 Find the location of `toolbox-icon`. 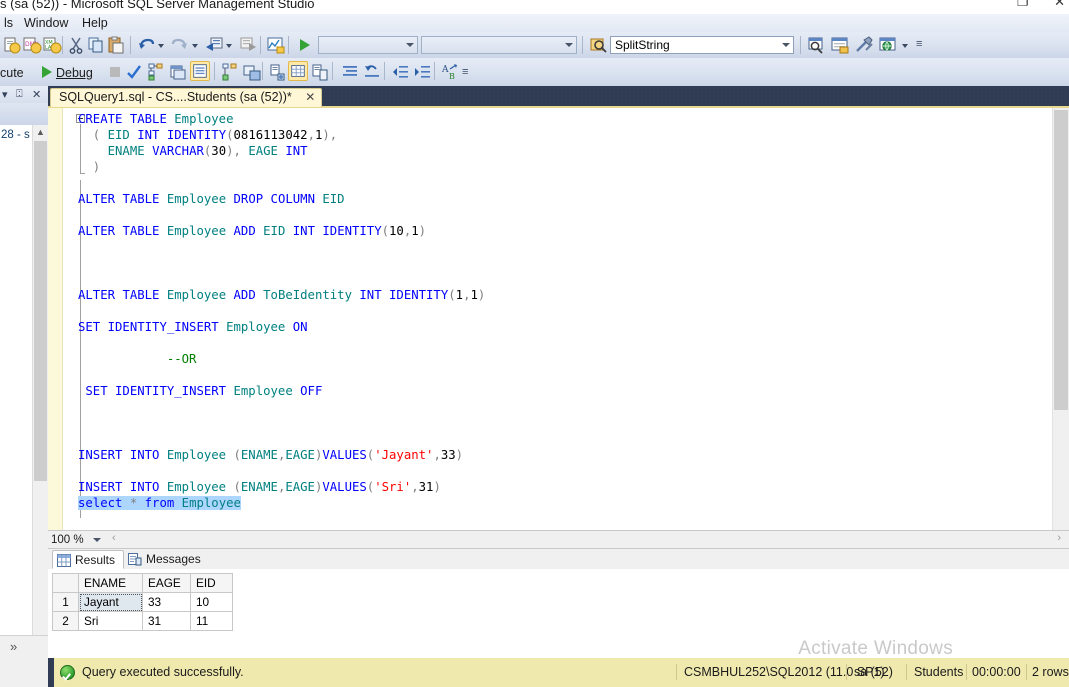

toolbox-icon is located at coordinates (864, 45).